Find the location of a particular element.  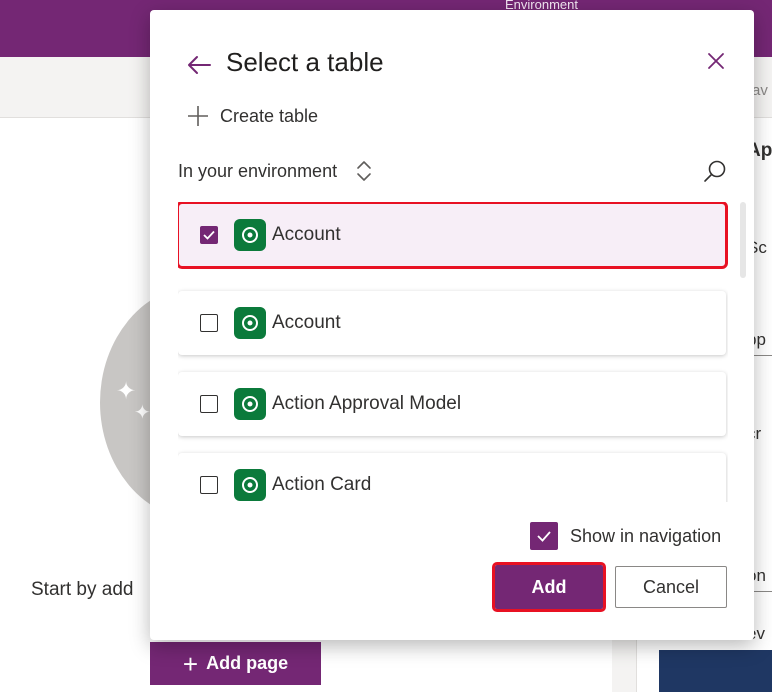

command-bar-text: av is located at coordinates (760, 90).